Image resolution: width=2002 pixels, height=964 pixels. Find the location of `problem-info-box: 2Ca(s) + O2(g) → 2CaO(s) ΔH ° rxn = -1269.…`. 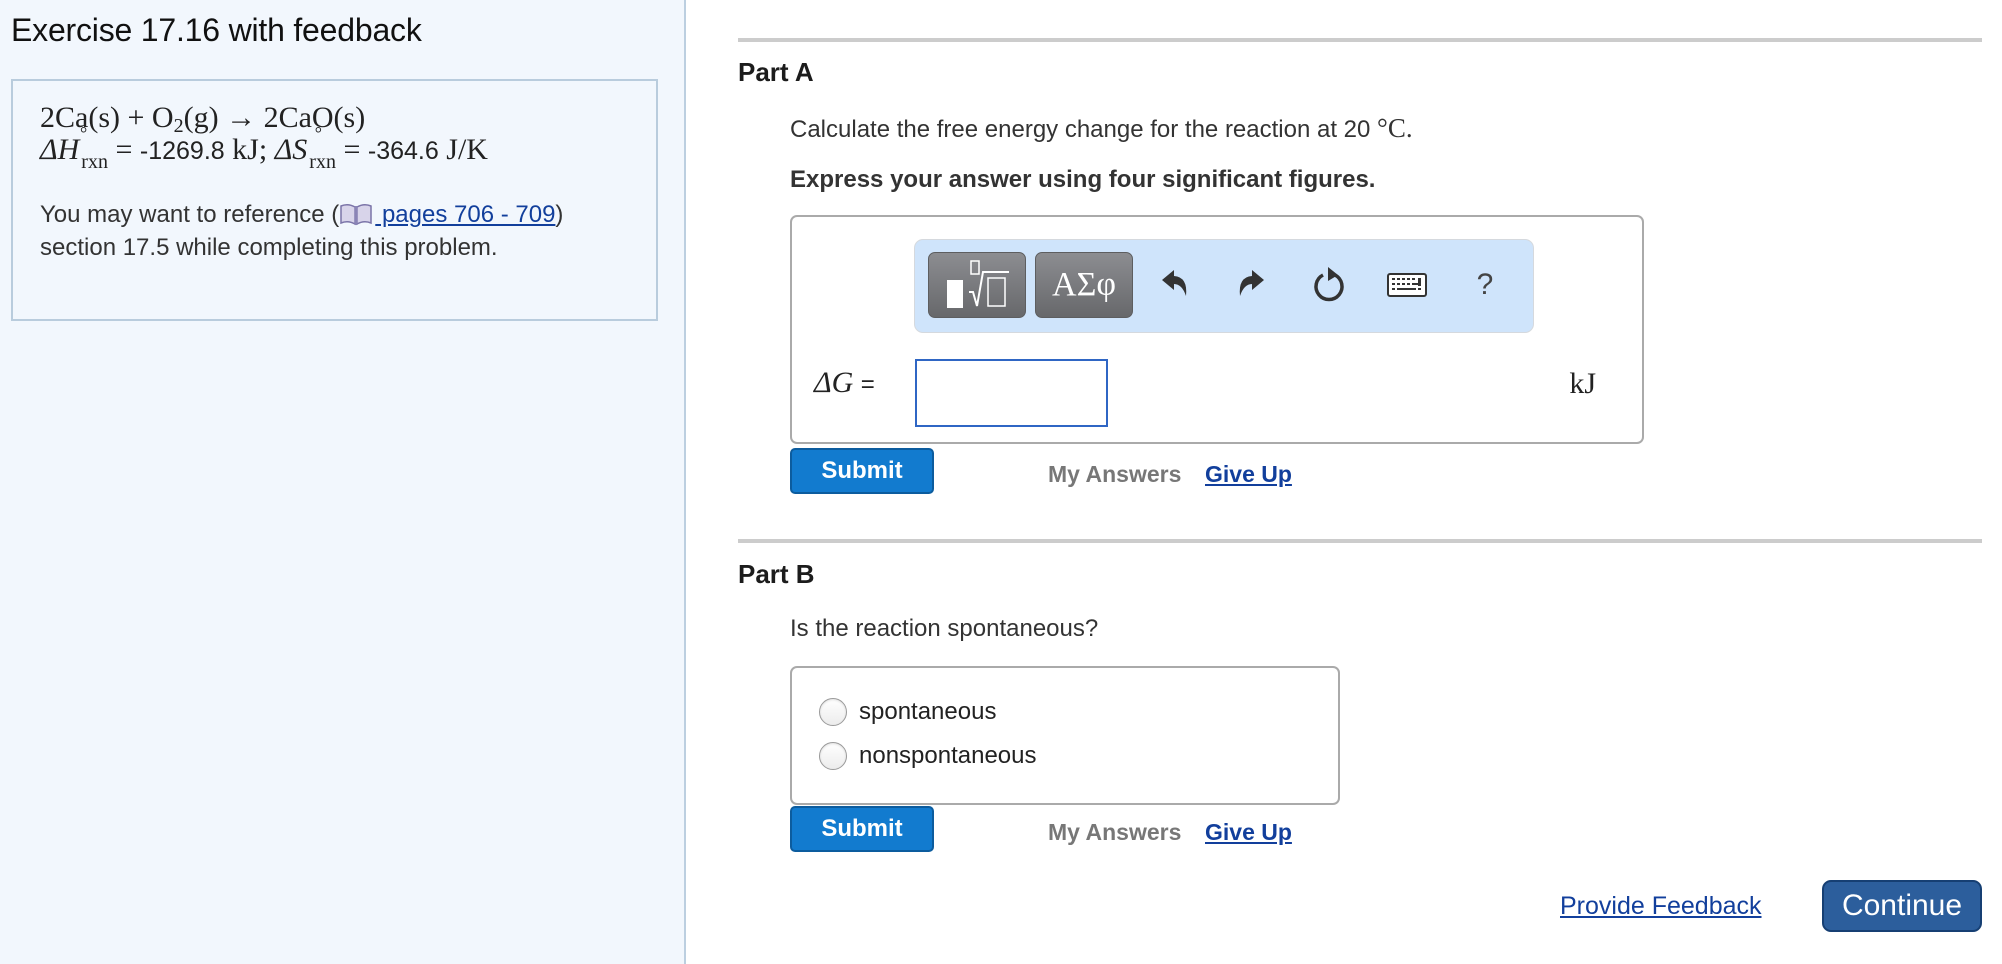

problem-info-box: 2Ca(s) + O2(g) → 2CaO(s) ΔH ° rxn = -1269.… is located at coordinates (334, 200).